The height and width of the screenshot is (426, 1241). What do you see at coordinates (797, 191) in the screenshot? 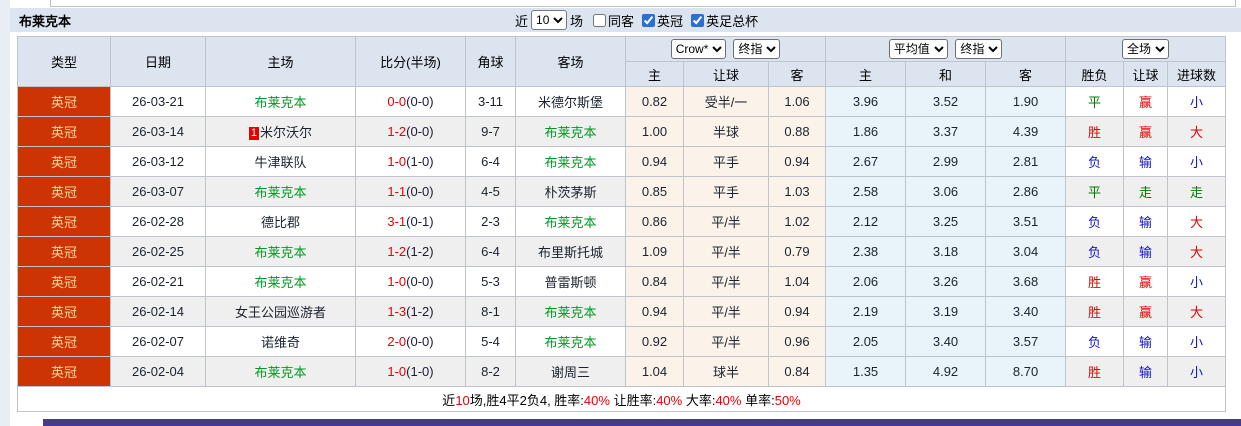
I see `cell-ah-away: 1.03` at bounding box center [797, 191].